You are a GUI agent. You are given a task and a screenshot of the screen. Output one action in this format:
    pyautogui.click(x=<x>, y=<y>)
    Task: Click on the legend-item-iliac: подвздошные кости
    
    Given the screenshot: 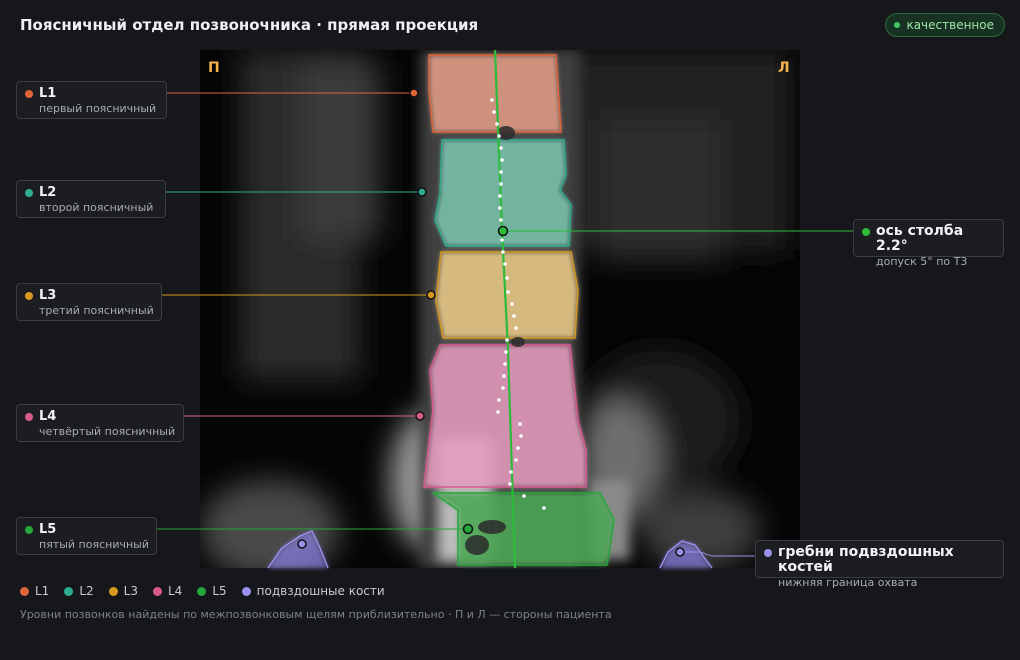 What is the action you would take?
    pyautogui.click(x=313, y=591)
    